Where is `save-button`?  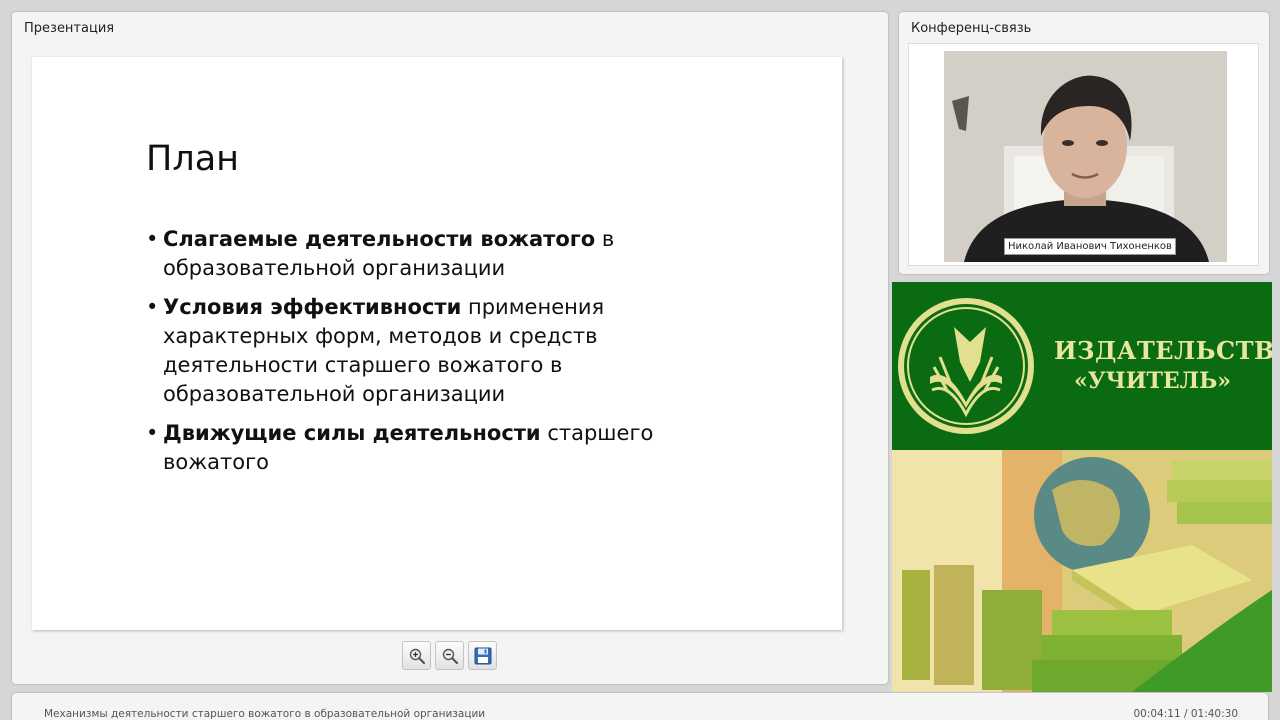
save-button is located at coordinates (482, 655).